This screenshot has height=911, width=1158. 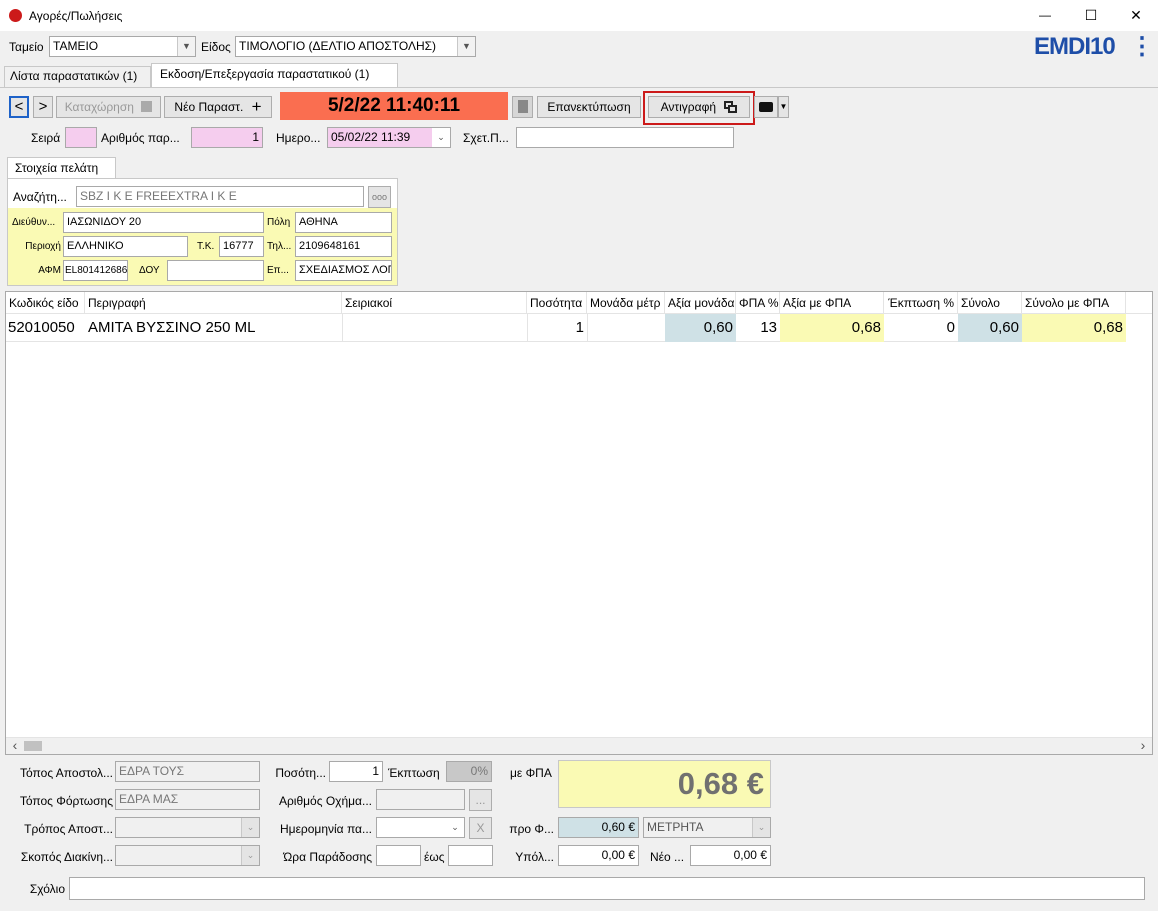 I want to click on area-label: Περιοχή, so click(x=43, y=246).